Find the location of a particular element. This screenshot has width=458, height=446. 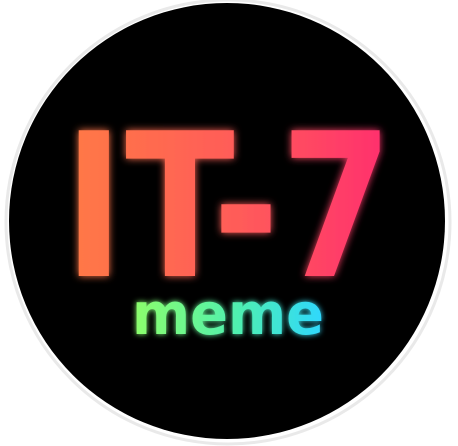

sub-logo-text: meme is located at coordinates (228, 314).